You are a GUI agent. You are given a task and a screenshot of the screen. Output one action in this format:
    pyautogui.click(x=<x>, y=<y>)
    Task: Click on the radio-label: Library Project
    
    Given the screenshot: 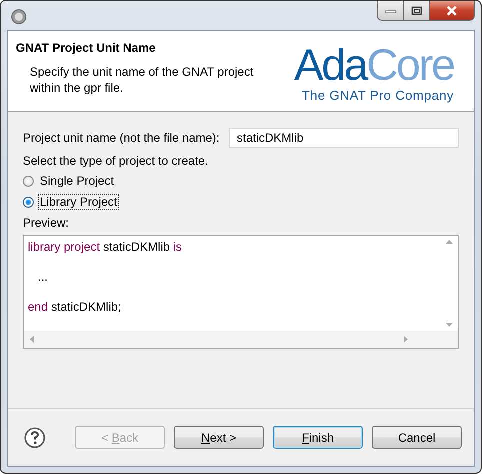 What is the action you would take?
    pyautogui.click(x=79, y=202)
    